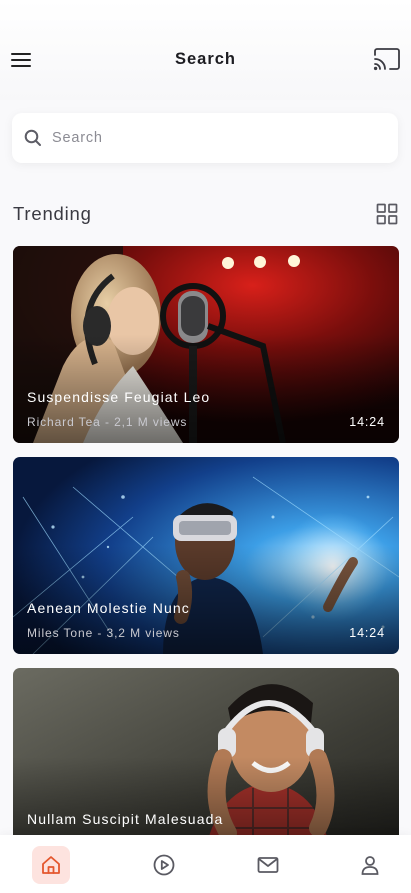 Image resolution: width=411 pixels, height=893 pixels. I want to click on nav-play, so click(164, 865).